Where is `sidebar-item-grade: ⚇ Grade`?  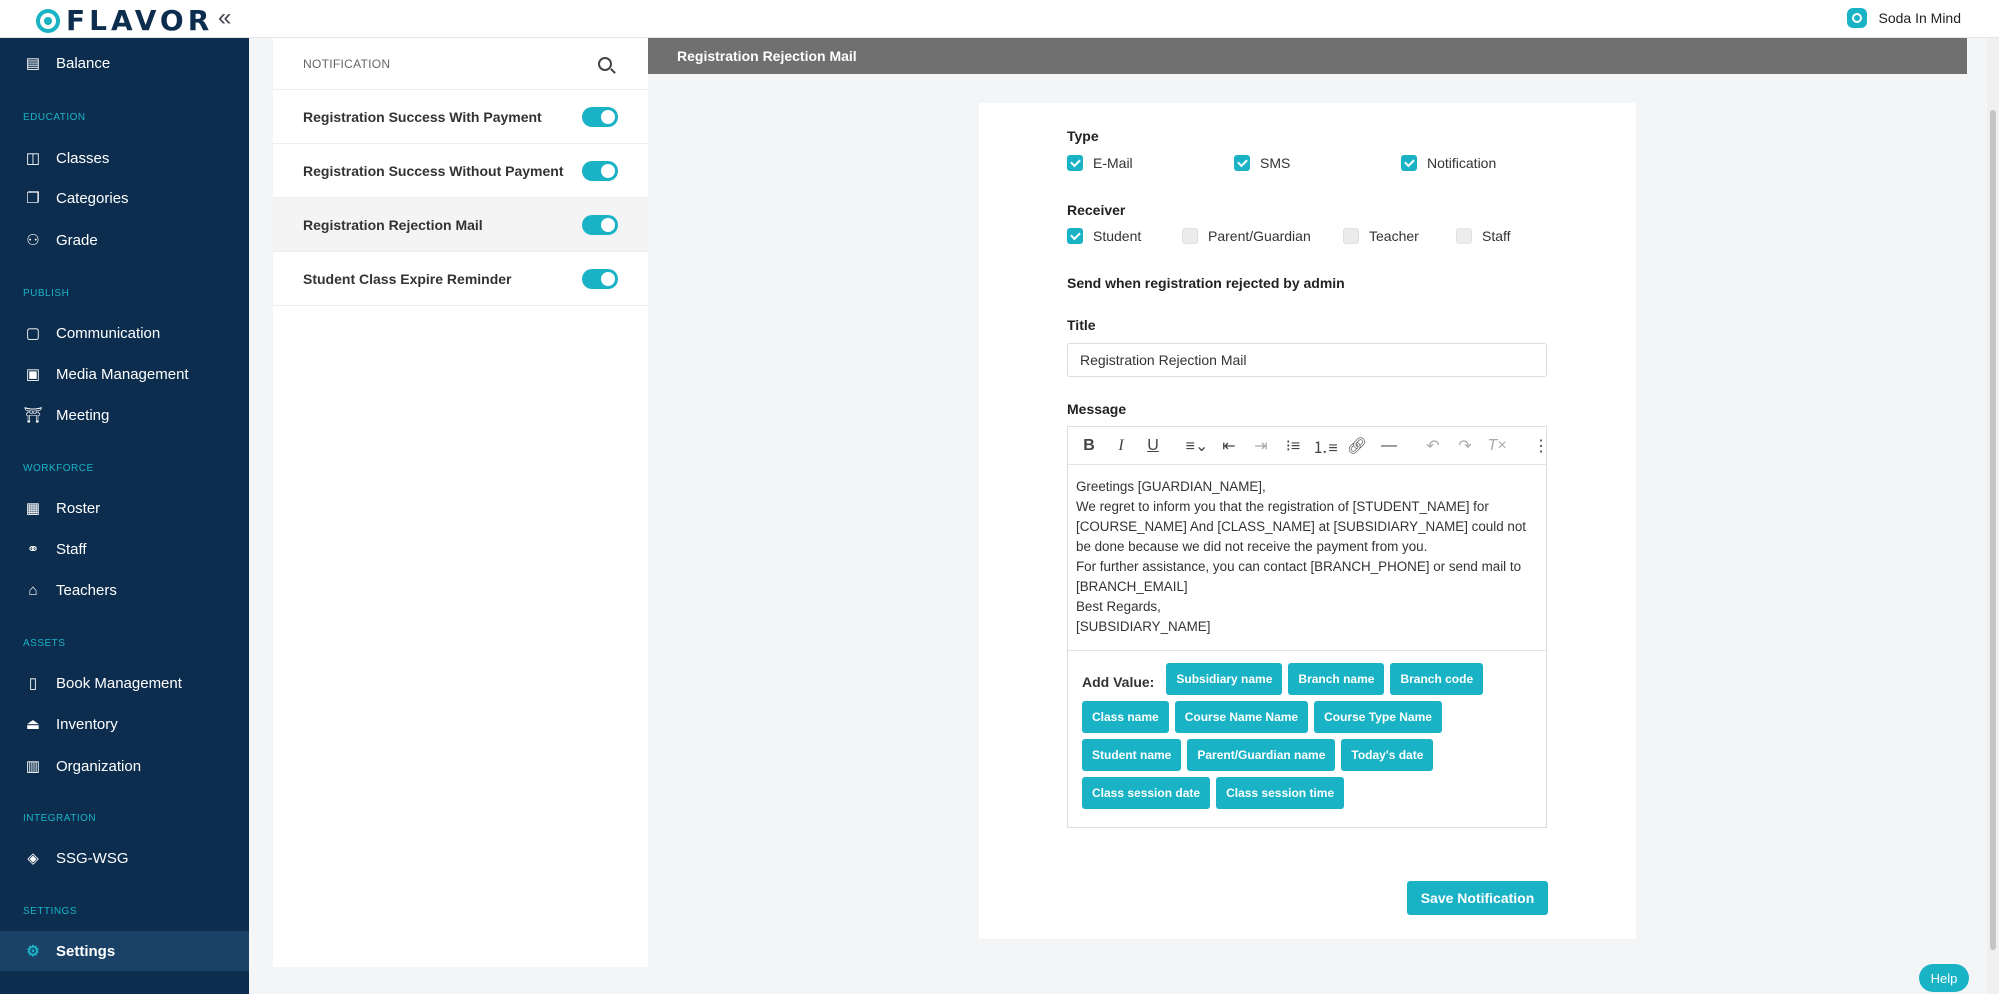 sidebar-item-grade: ⚇ Grade is located at coordinates (124, 240).